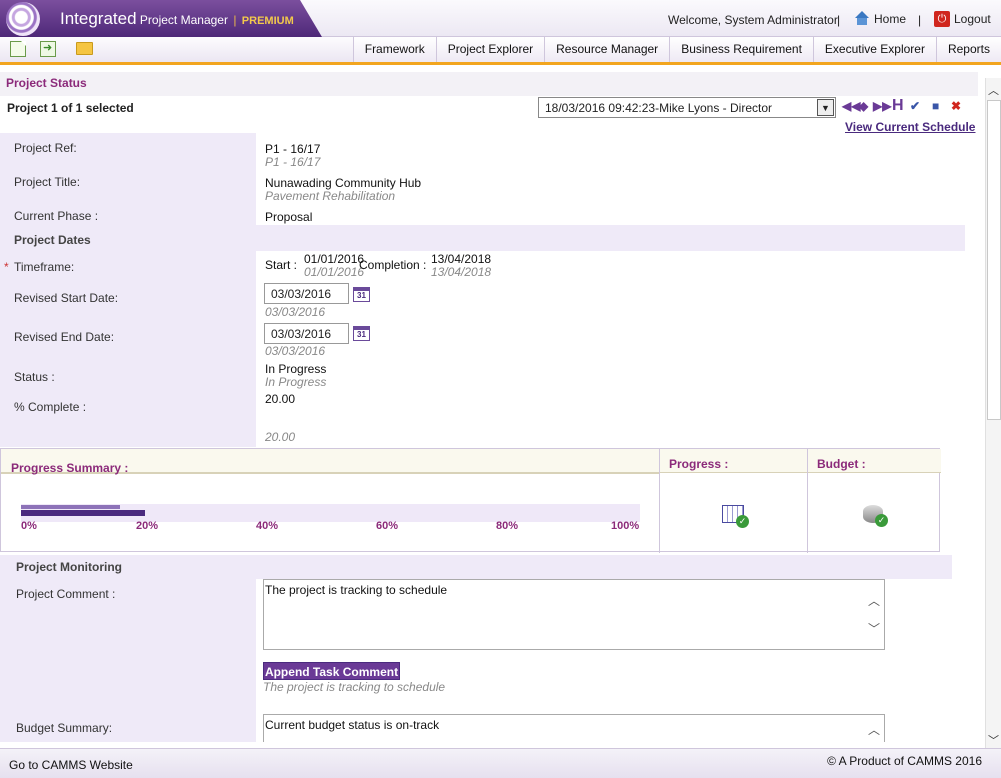  I want to click on project-comment-textarea: The project is tracking to schedule ︿ ﹀, so click(574, 614).